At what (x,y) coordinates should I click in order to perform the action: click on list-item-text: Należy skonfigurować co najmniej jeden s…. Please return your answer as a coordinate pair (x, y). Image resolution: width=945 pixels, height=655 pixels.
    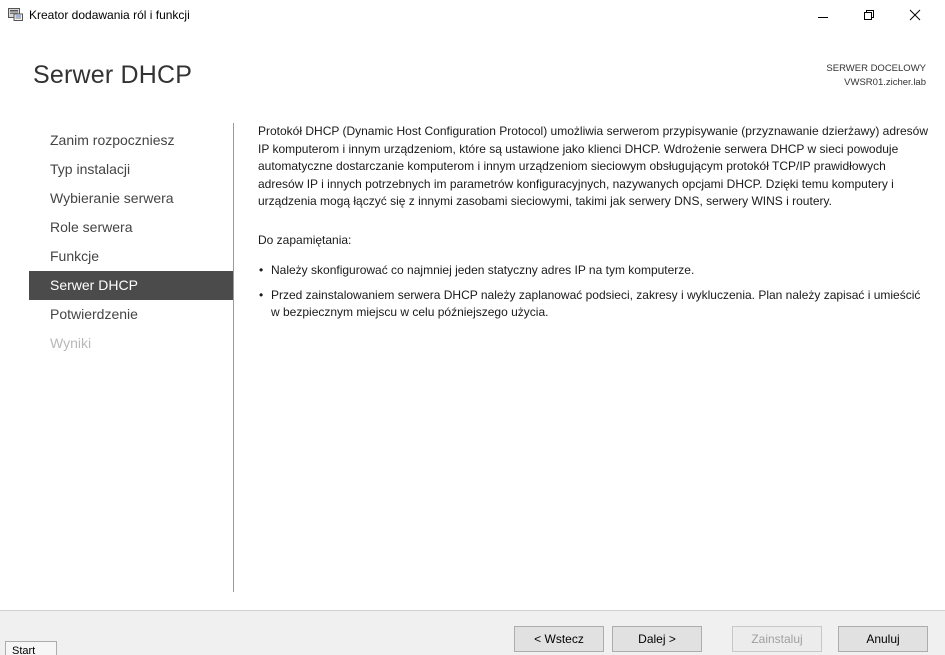
    Looking at the image, I should click on (483, 270).